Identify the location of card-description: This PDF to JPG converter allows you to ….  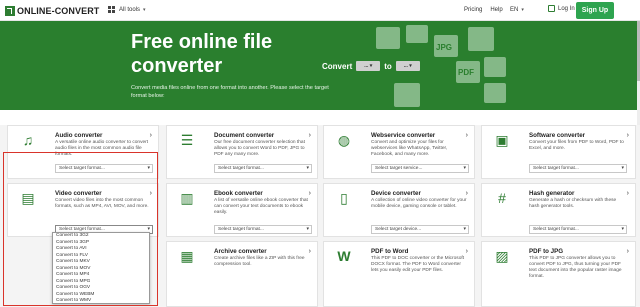
(575, 267).